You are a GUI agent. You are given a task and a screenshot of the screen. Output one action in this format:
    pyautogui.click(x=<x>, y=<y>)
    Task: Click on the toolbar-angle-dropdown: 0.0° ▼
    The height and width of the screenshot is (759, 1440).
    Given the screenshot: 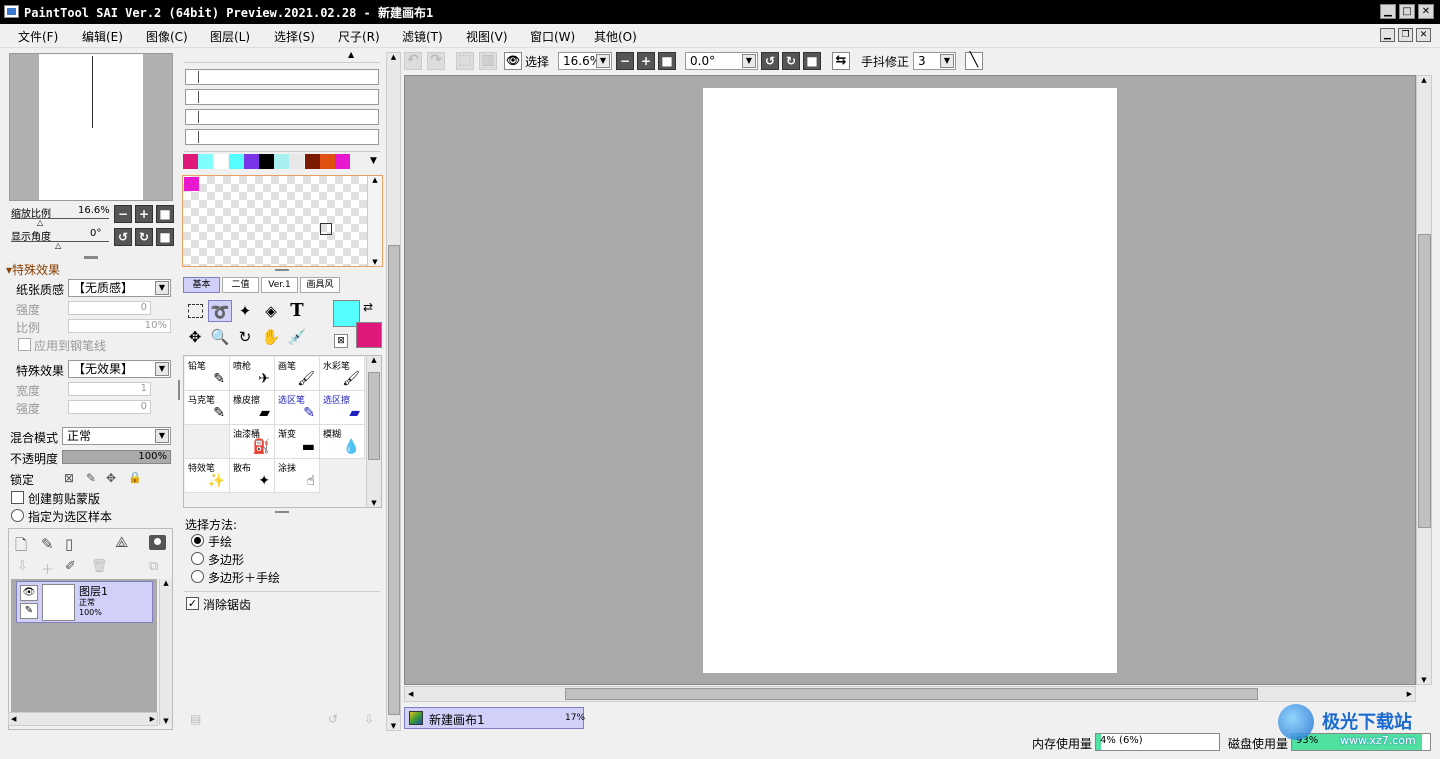 What is the action you would take?
    pyautogui.click(x=721, y=61)
    